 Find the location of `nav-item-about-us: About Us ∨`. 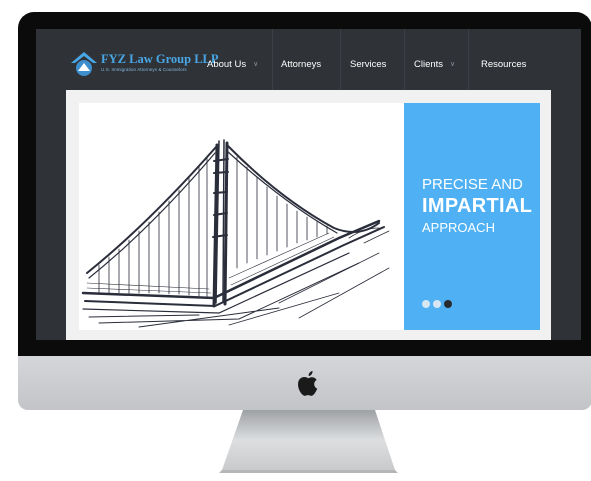

nav-item-about-us: About Us ∨ is located at coordinates (232, 64).